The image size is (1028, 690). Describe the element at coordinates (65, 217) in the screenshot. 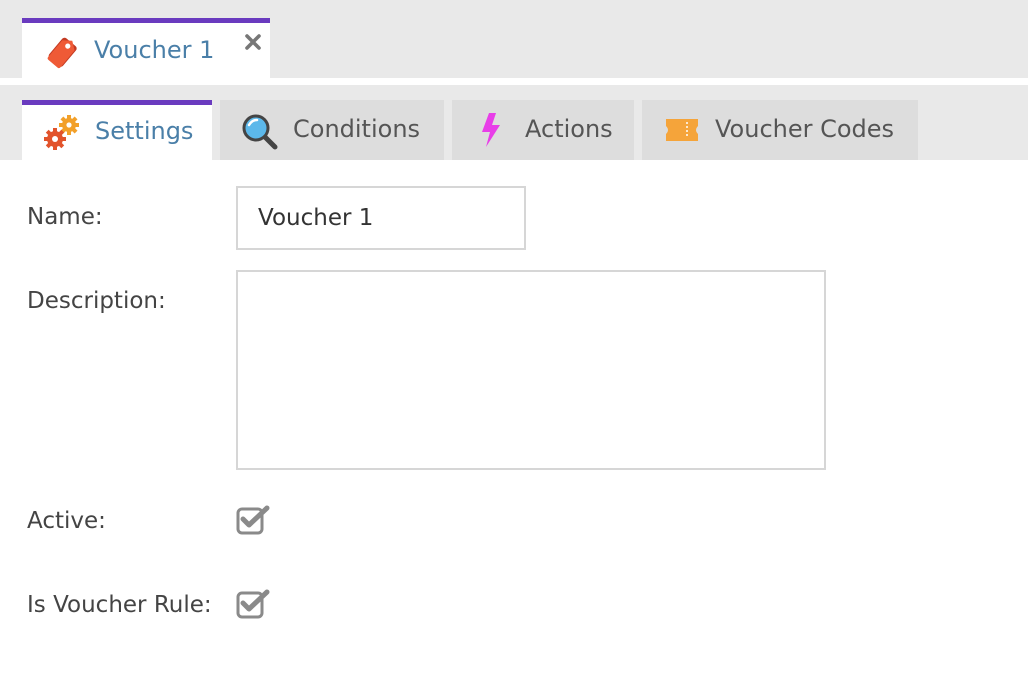

I see `name-label: Name:` at that location.